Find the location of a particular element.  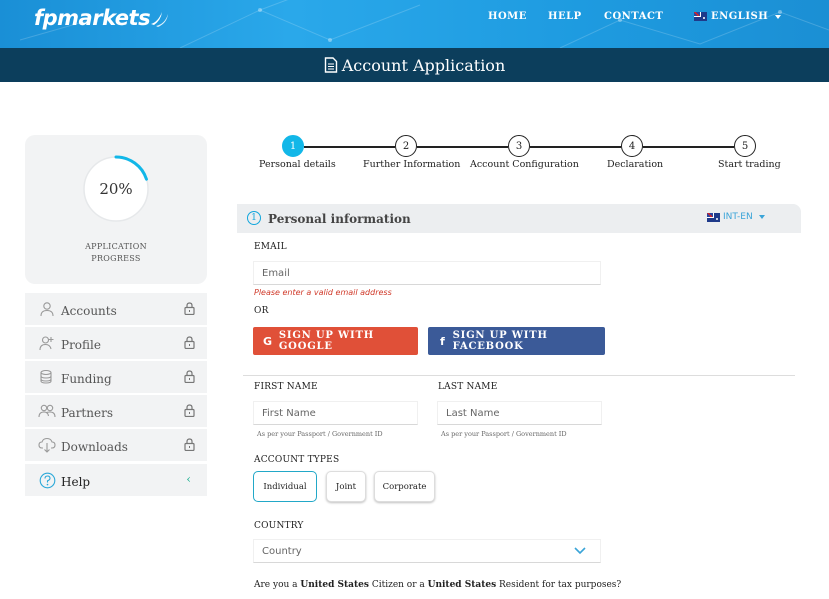

page-title-bar: Account Application is located at coordinates (414, 65).